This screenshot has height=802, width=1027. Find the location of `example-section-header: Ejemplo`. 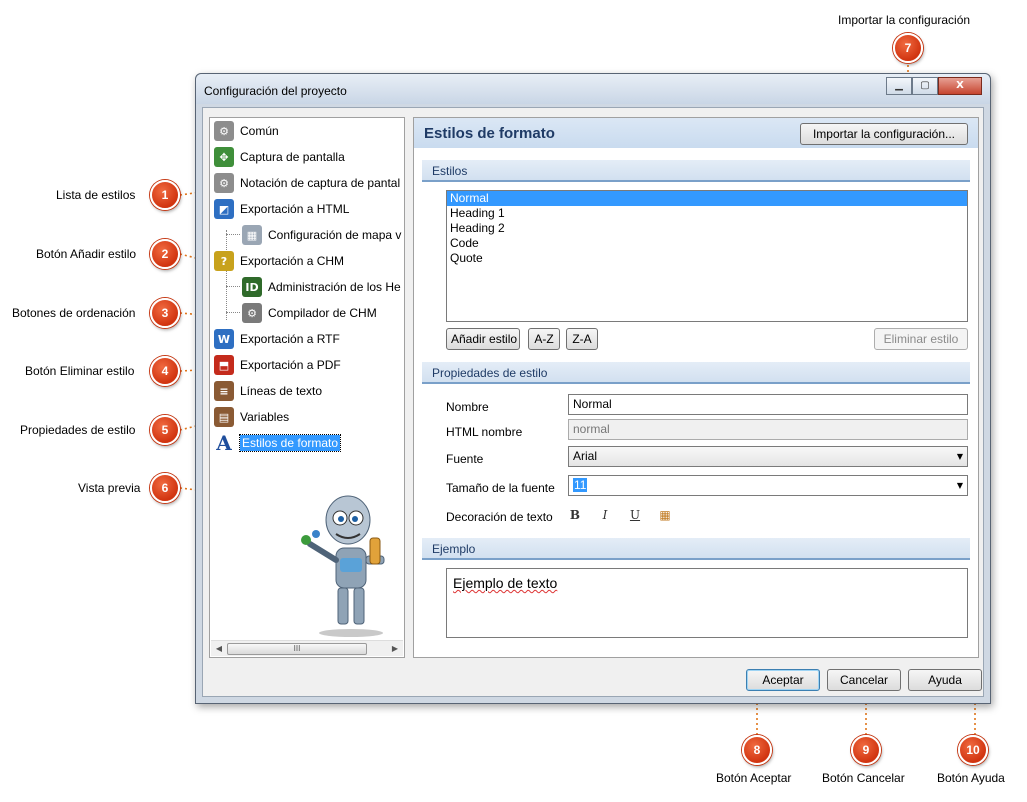

example-section-header: Ejemplo is located at coordinates (696, 549).